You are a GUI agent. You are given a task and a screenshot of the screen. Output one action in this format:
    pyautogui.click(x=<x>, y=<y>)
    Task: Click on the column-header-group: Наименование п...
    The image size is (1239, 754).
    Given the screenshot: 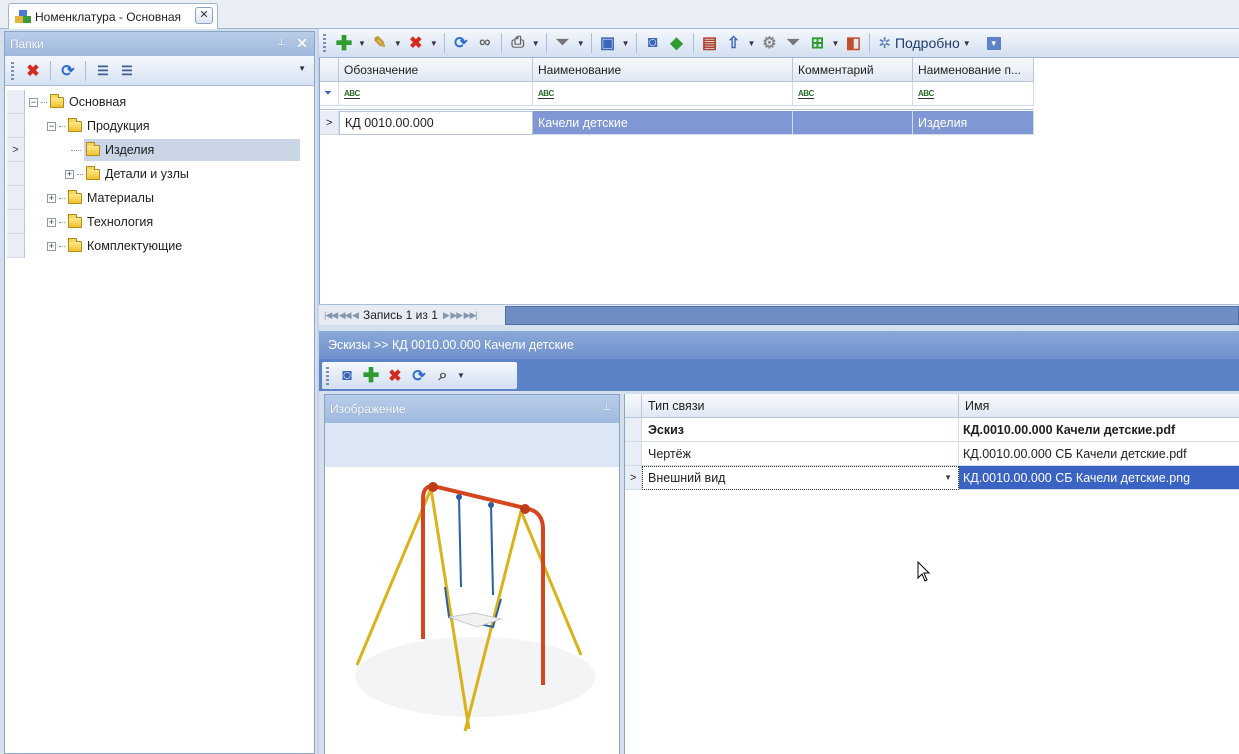 What is the action you would take?
    pyautogui.click(x=973, y=70)
    